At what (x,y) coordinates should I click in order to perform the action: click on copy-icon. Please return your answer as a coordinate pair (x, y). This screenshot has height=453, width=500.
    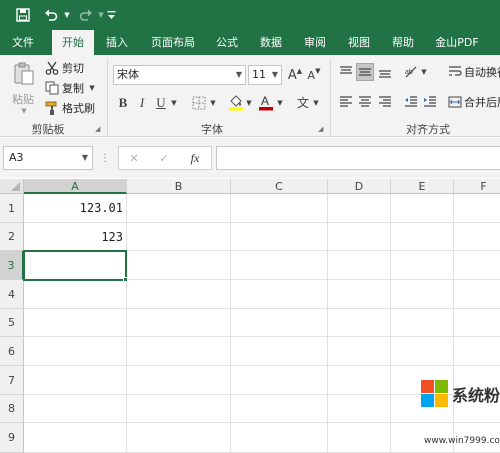
    Looking at the image, I should click on (52, 88).